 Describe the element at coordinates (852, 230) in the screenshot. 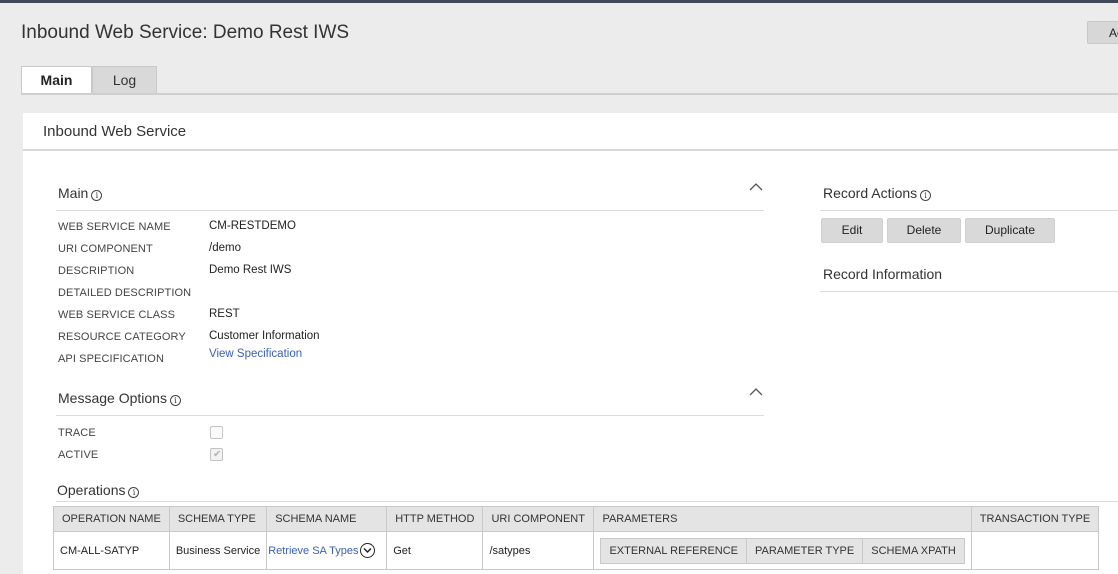

I see `edit-button: Edit` at that location.